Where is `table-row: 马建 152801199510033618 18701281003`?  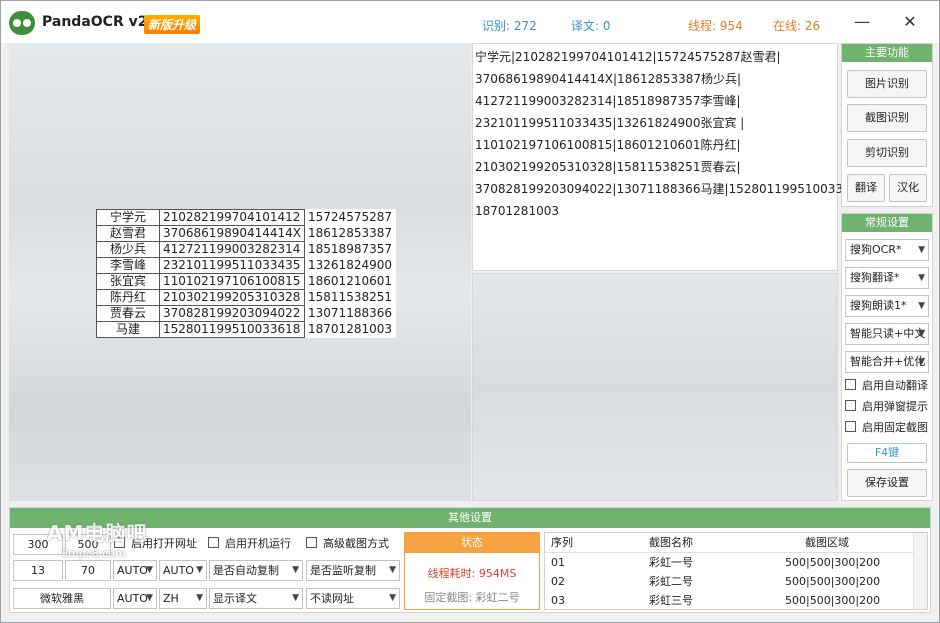
table-row: 马建 152801199510033618 18701281003 is located at coordinates (246, 329).